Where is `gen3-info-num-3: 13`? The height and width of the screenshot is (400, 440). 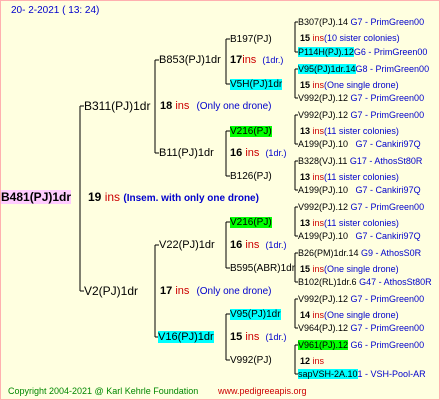
gen3-info-num-3: 13 is located at coordinates (305, 131).